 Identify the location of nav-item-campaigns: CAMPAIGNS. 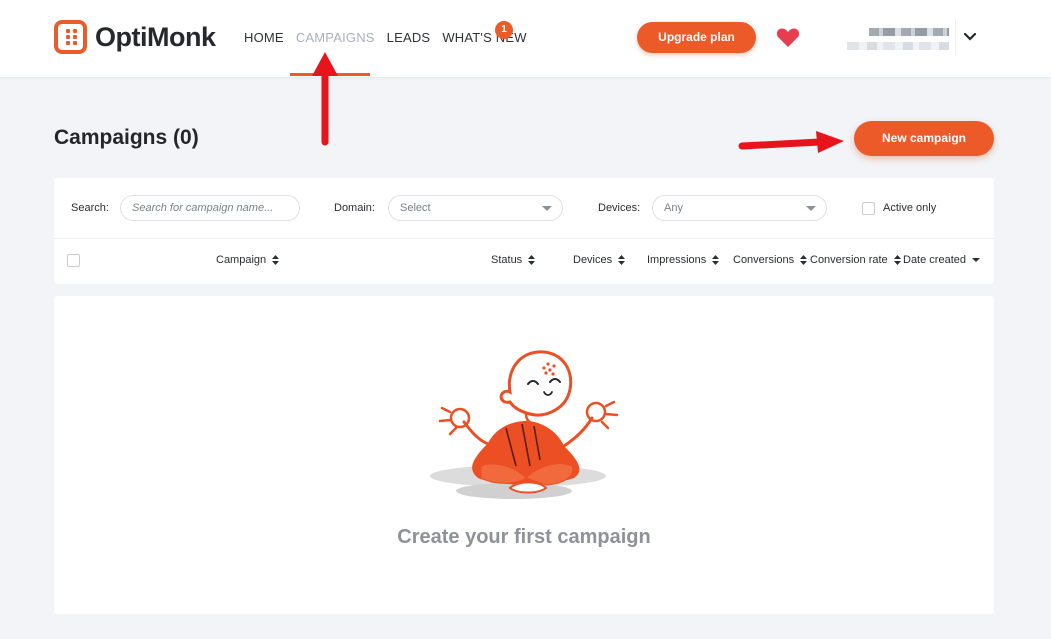
(335, 37).